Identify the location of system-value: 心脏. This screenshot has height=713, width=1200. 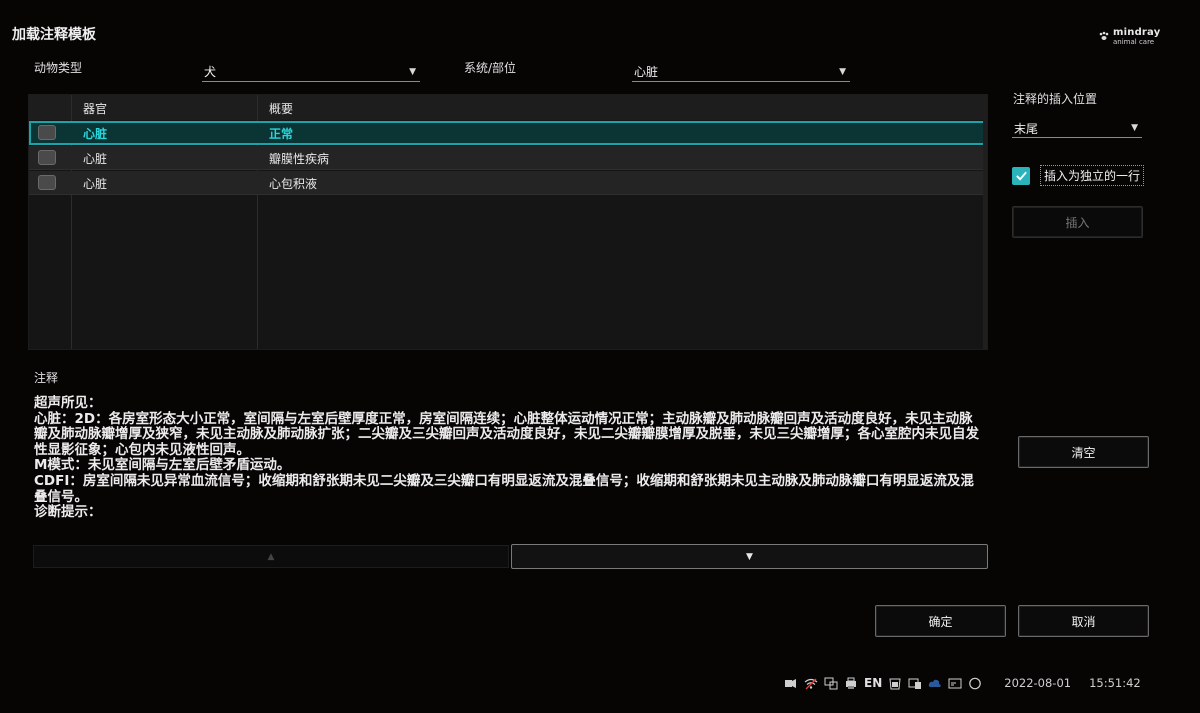
(646, 72).